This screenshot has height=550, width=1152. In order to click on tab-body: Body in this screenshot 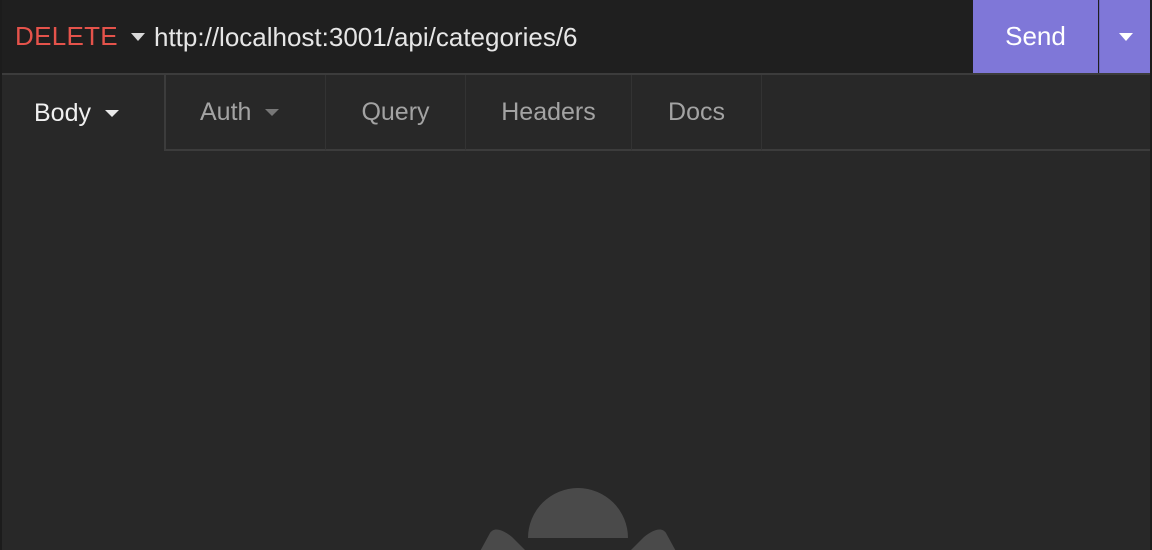, I will do `click(84, 113)`.